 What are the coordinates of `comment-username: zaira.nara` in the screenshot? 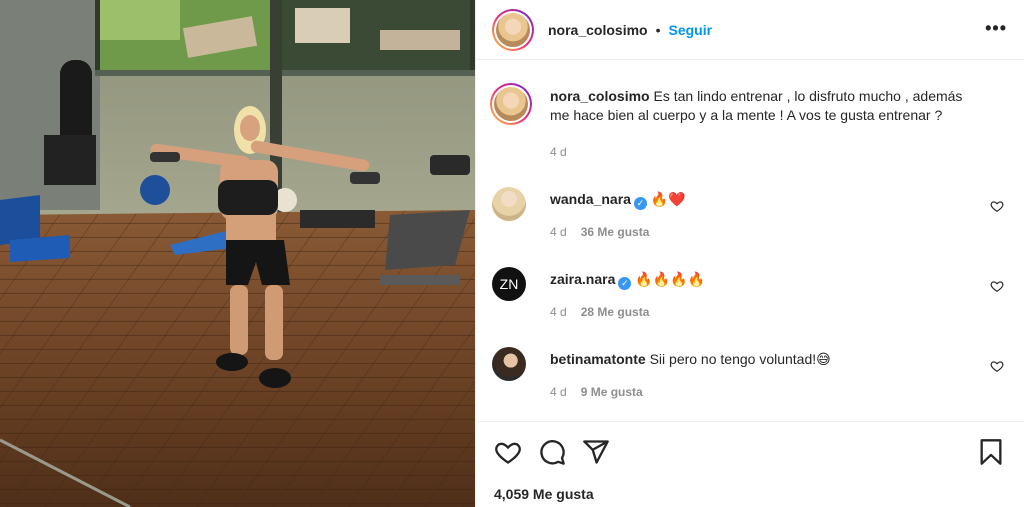 It's located at (582, 279).